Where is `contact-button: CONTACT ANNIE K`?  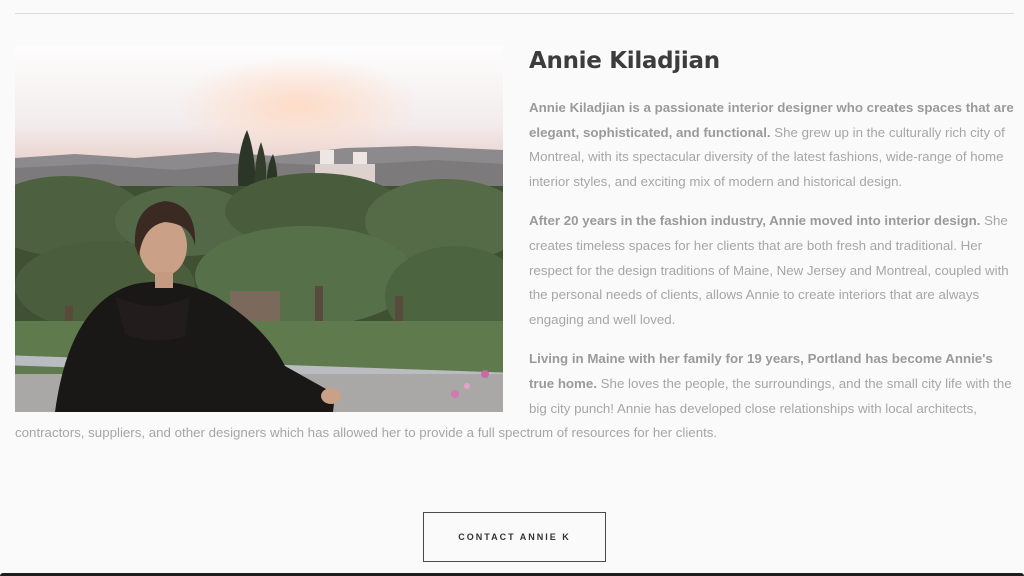 contact-button: CONTACT ANNIE K is located at coordinates (514, 537).